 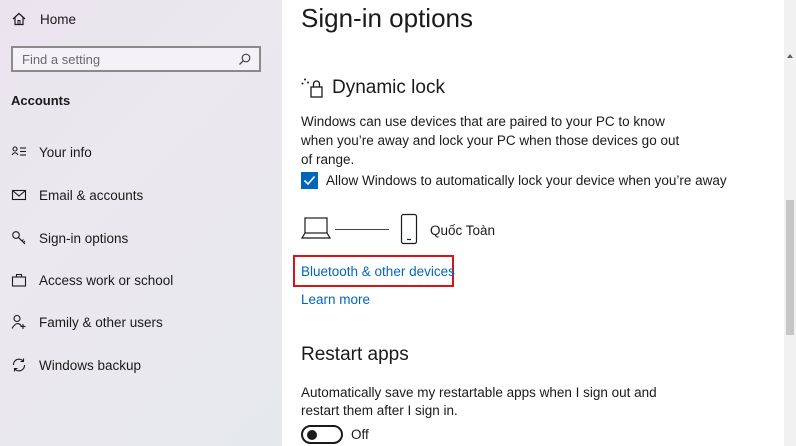 I want to click on sidebar-item-access-work-school: Access work or school, so click(x=141, y=280).